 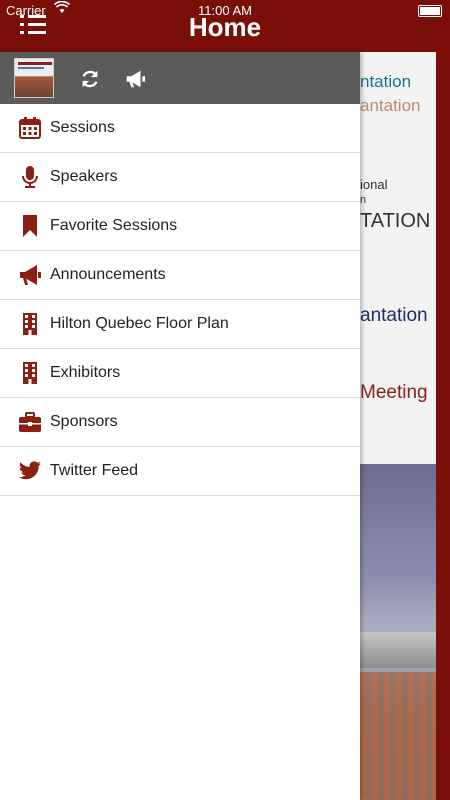 What do you see at coordinates (398, 650) in the screenshot?
I see `cruise-ship-image` at bounding box center [398, 650].